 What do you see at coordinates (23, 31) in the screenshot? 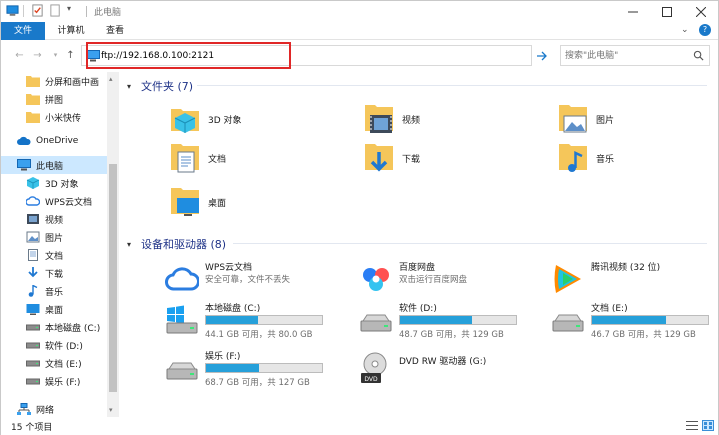
I see `tab-file: 文件` at bounding box center [23, 31].